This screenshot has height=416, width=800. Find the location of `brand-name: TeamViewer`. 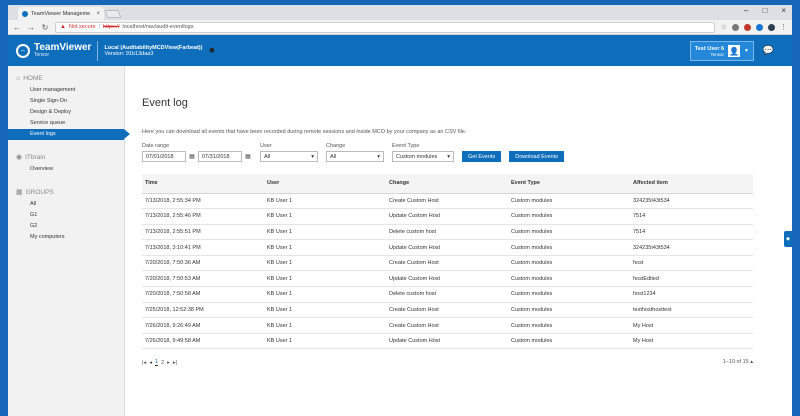

brand-name: TeamViewer is located at coordinates (63, 47).